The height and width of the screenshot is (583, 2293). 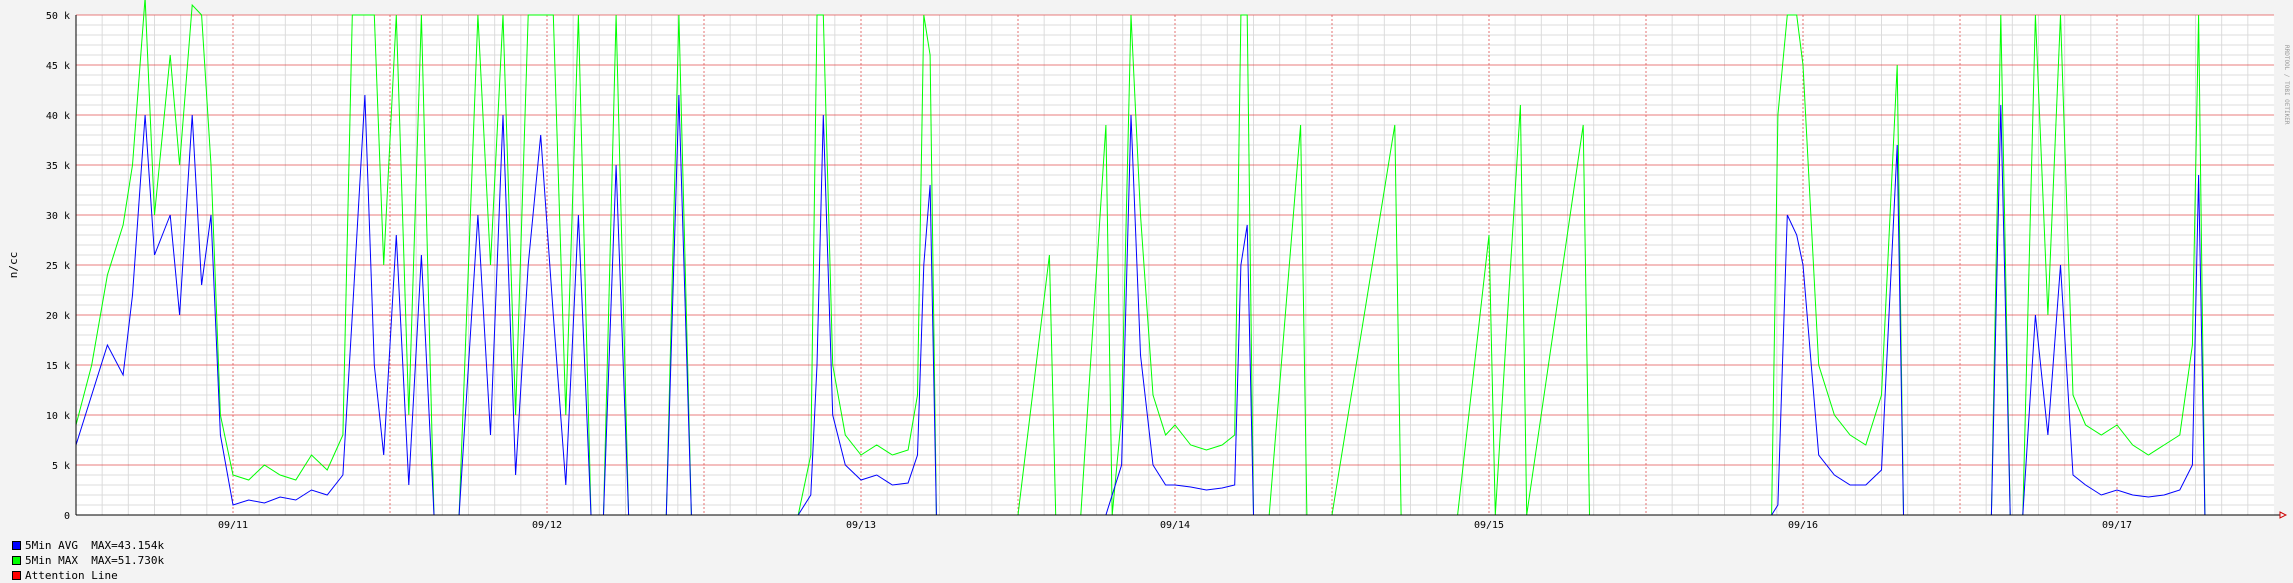 What do you see at coordinates (58, 16) in the screenshot?
I see `y-tick-label: 50 k` at bounding box center [58, 16].